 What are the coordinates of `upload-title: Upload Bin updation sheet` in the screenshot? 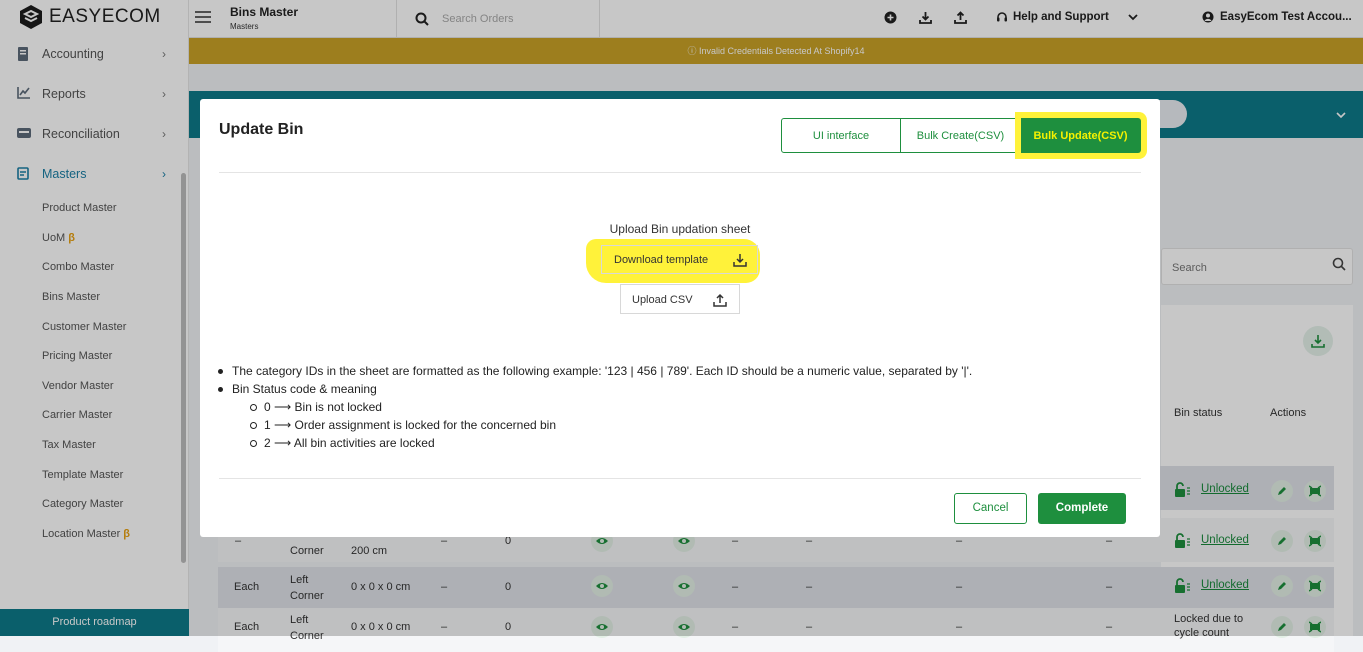 It's located at (680, 229).